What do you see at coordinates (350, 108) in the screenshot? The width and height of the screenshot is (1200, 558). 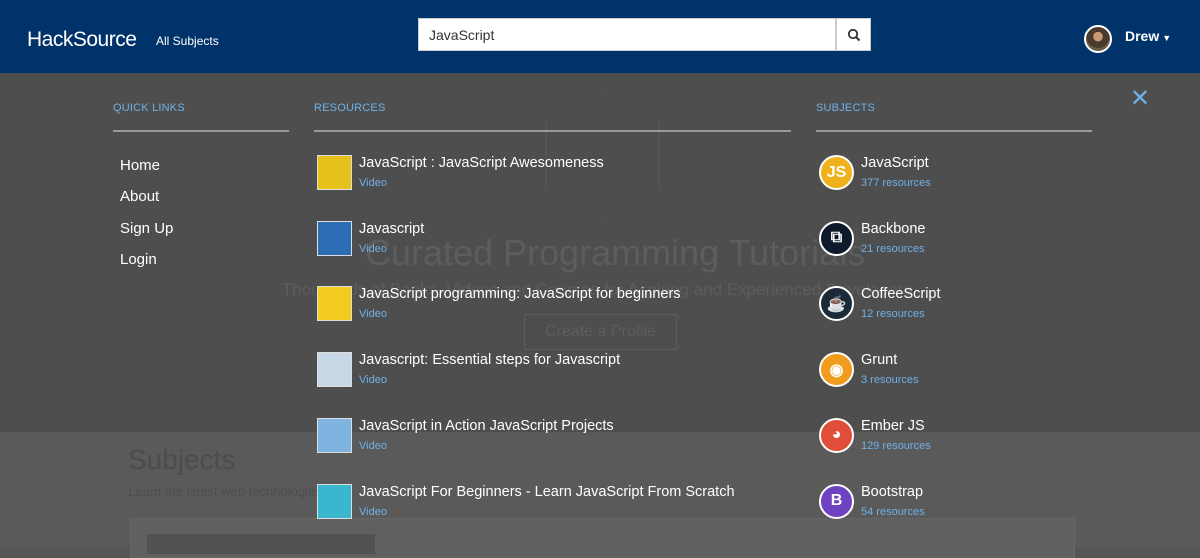 I see `resources-header: RESOURCES` at bounding box center [350, 108].